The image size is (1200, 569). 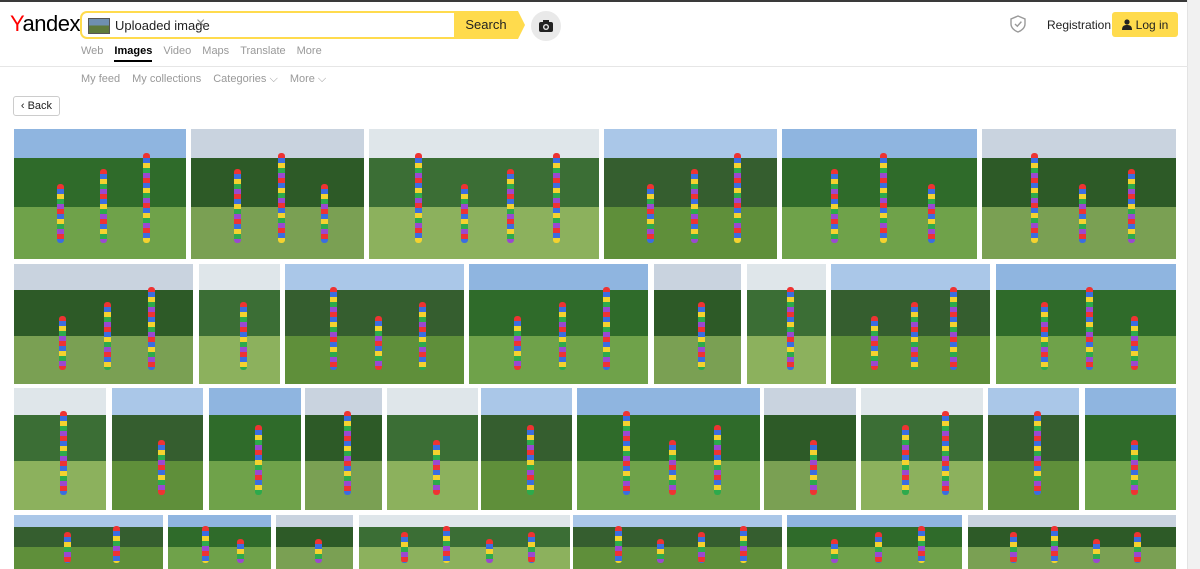 I want to click on search-input: Uploaded image ×, so click(x=268, y=25).